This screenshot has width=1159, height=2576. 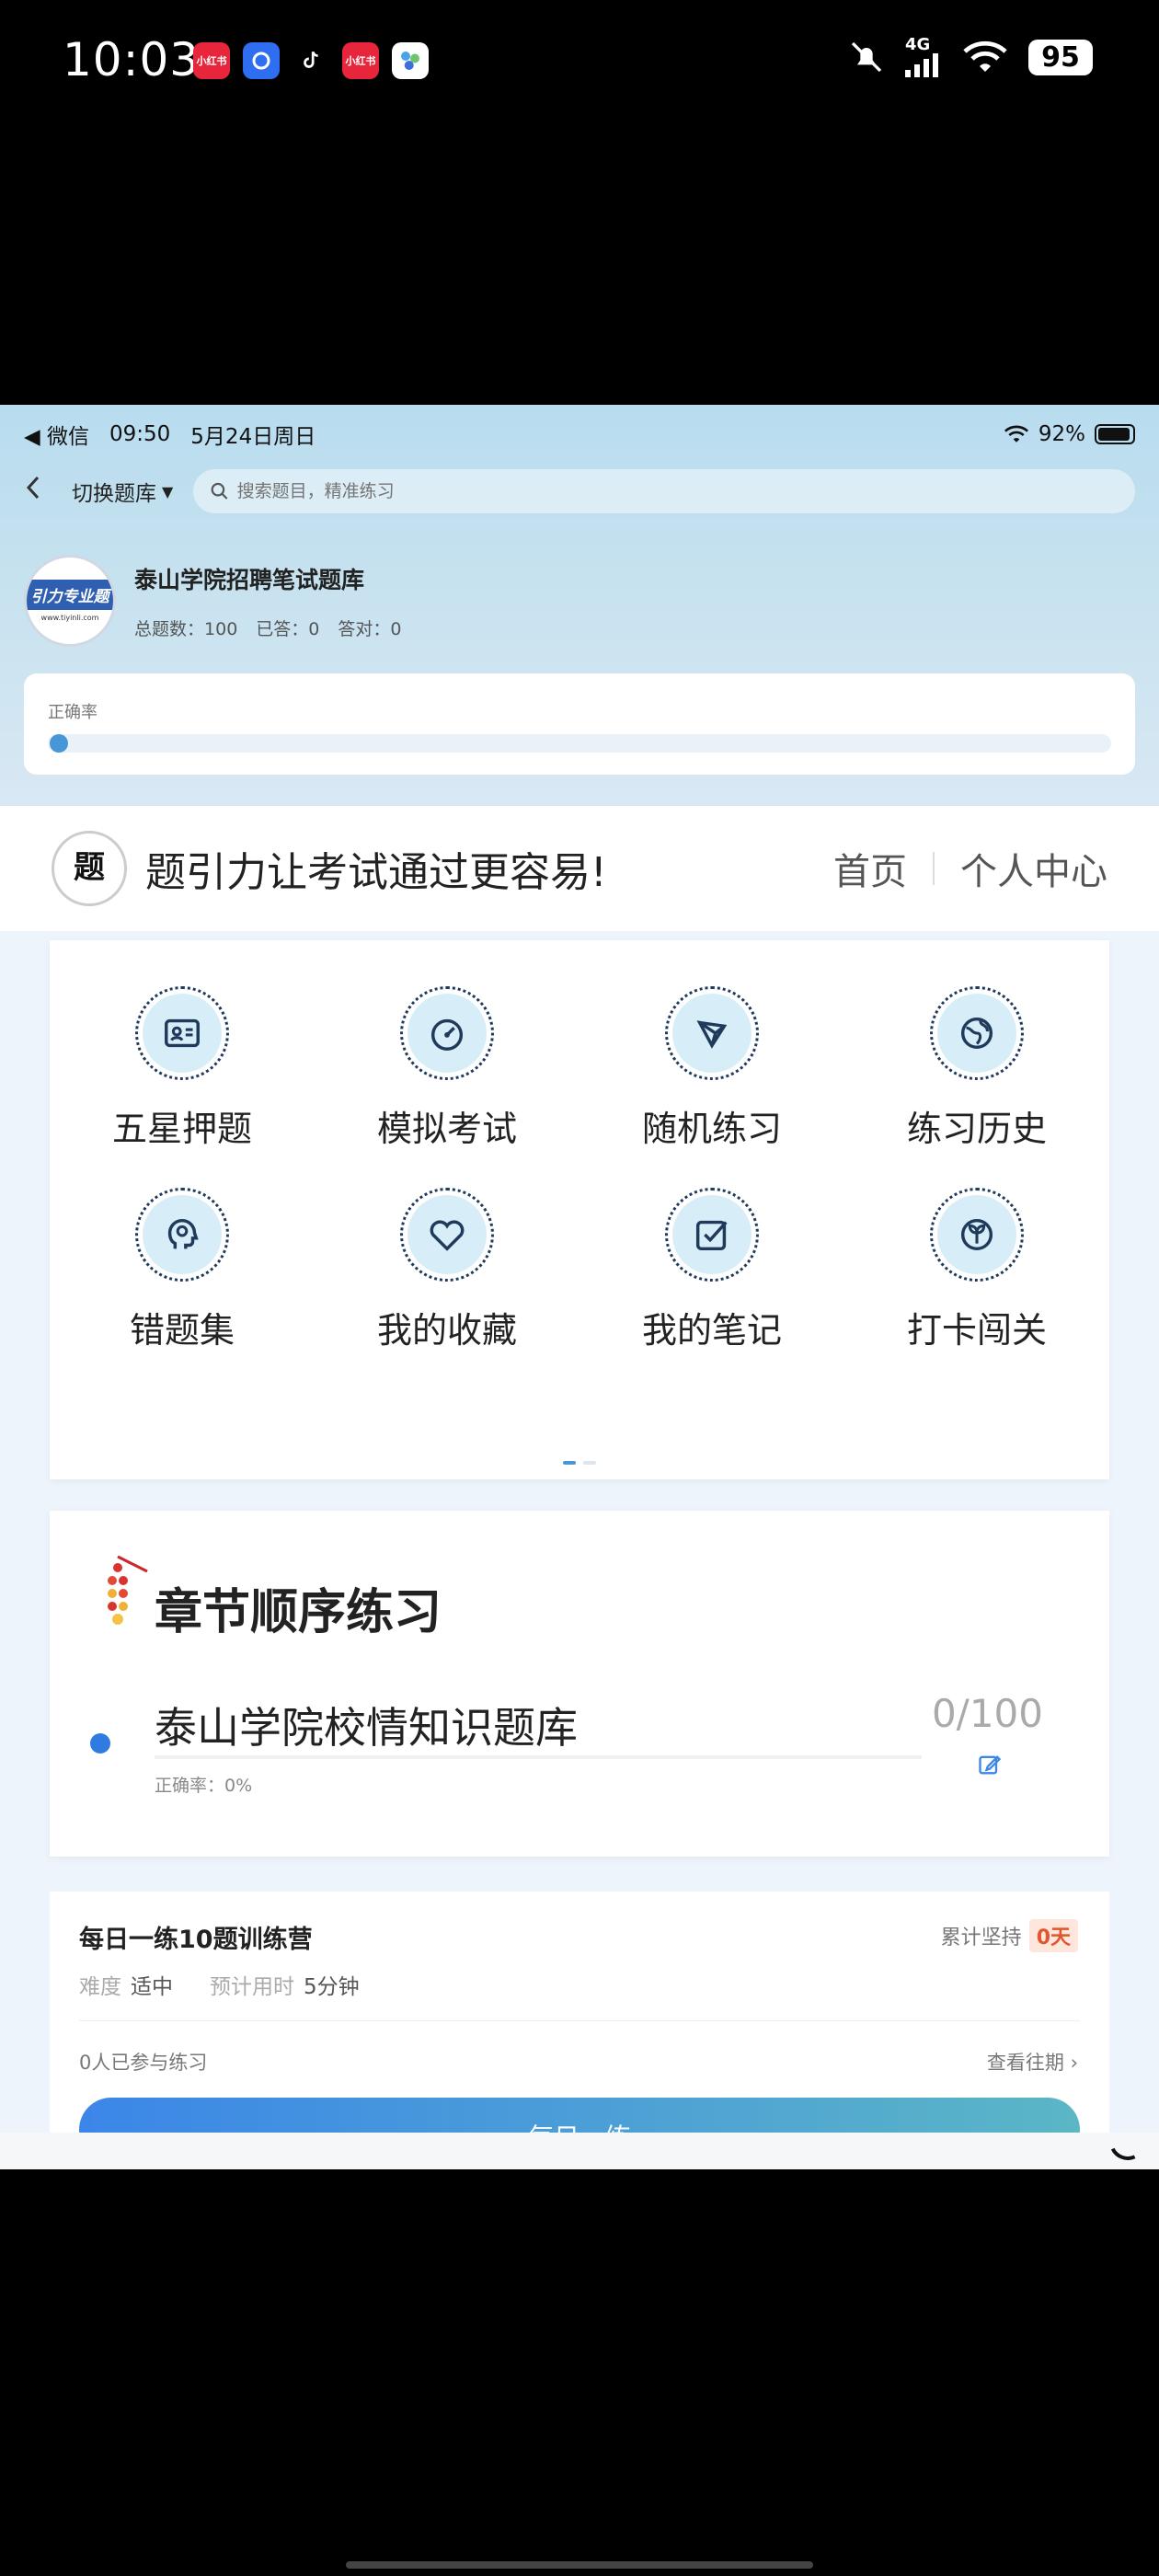 I want to click on globe-icon, so click(x=976, y=1033).